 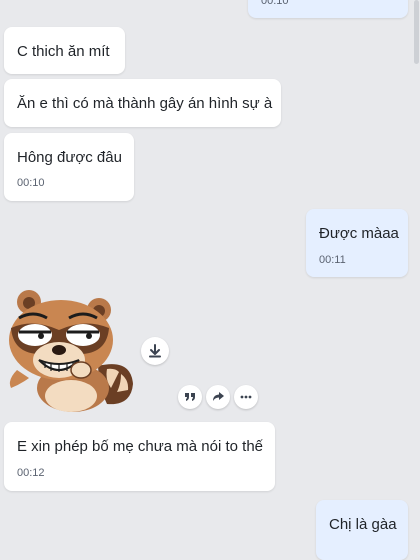 What do you see at coordinates (69, 167) in the screenshot?
I see `message-bubble-incoming: Hông được đâu 00:10` at bounding box center [69, 167].